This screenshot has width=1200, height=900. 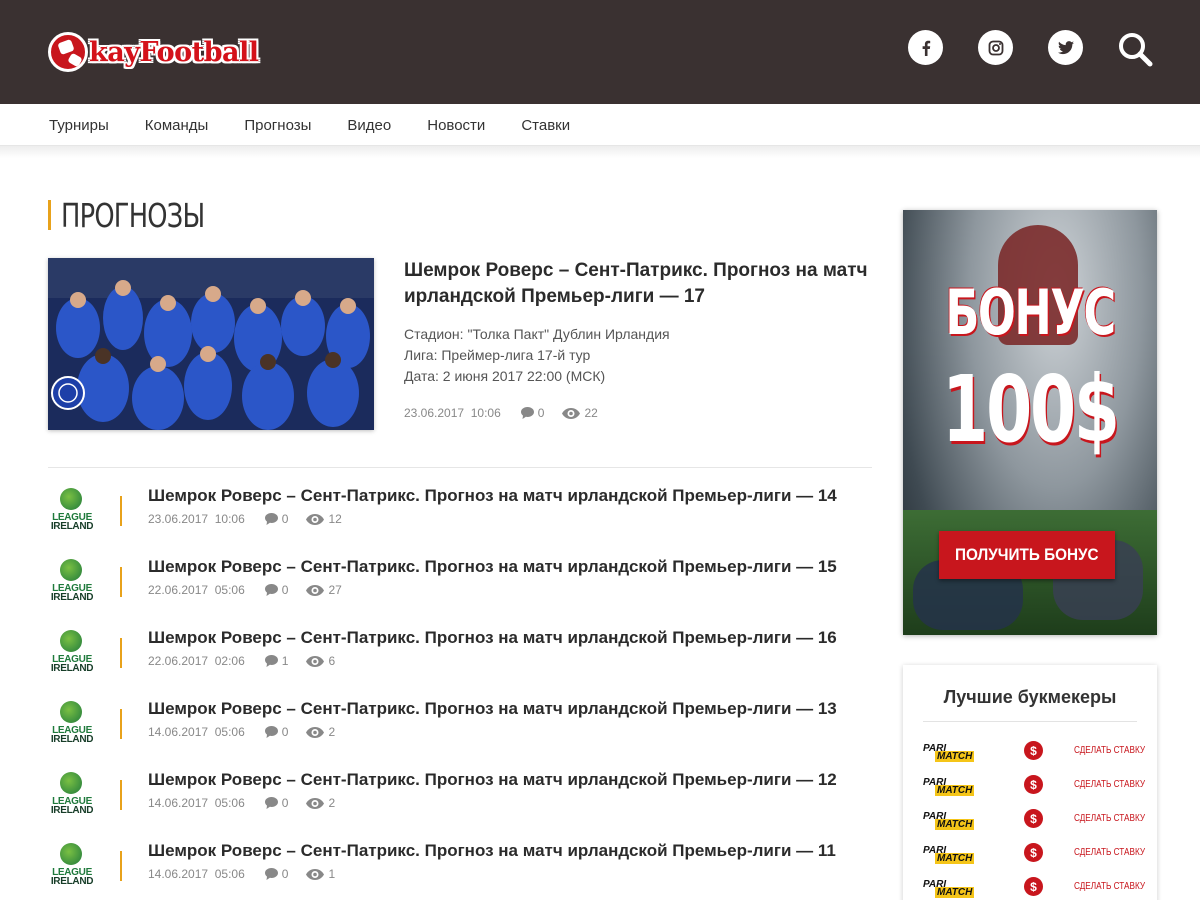 I want to click on logo-text: kayFootball, so click(x=174, y=52).